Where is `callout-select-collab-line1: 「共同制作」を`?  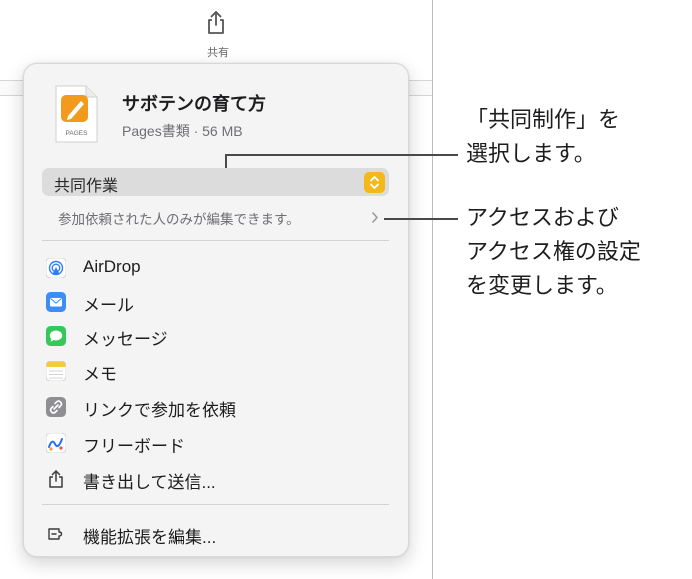 callout-select-collab-line1: 「共同制作」を is located at coordinates (543, 119).